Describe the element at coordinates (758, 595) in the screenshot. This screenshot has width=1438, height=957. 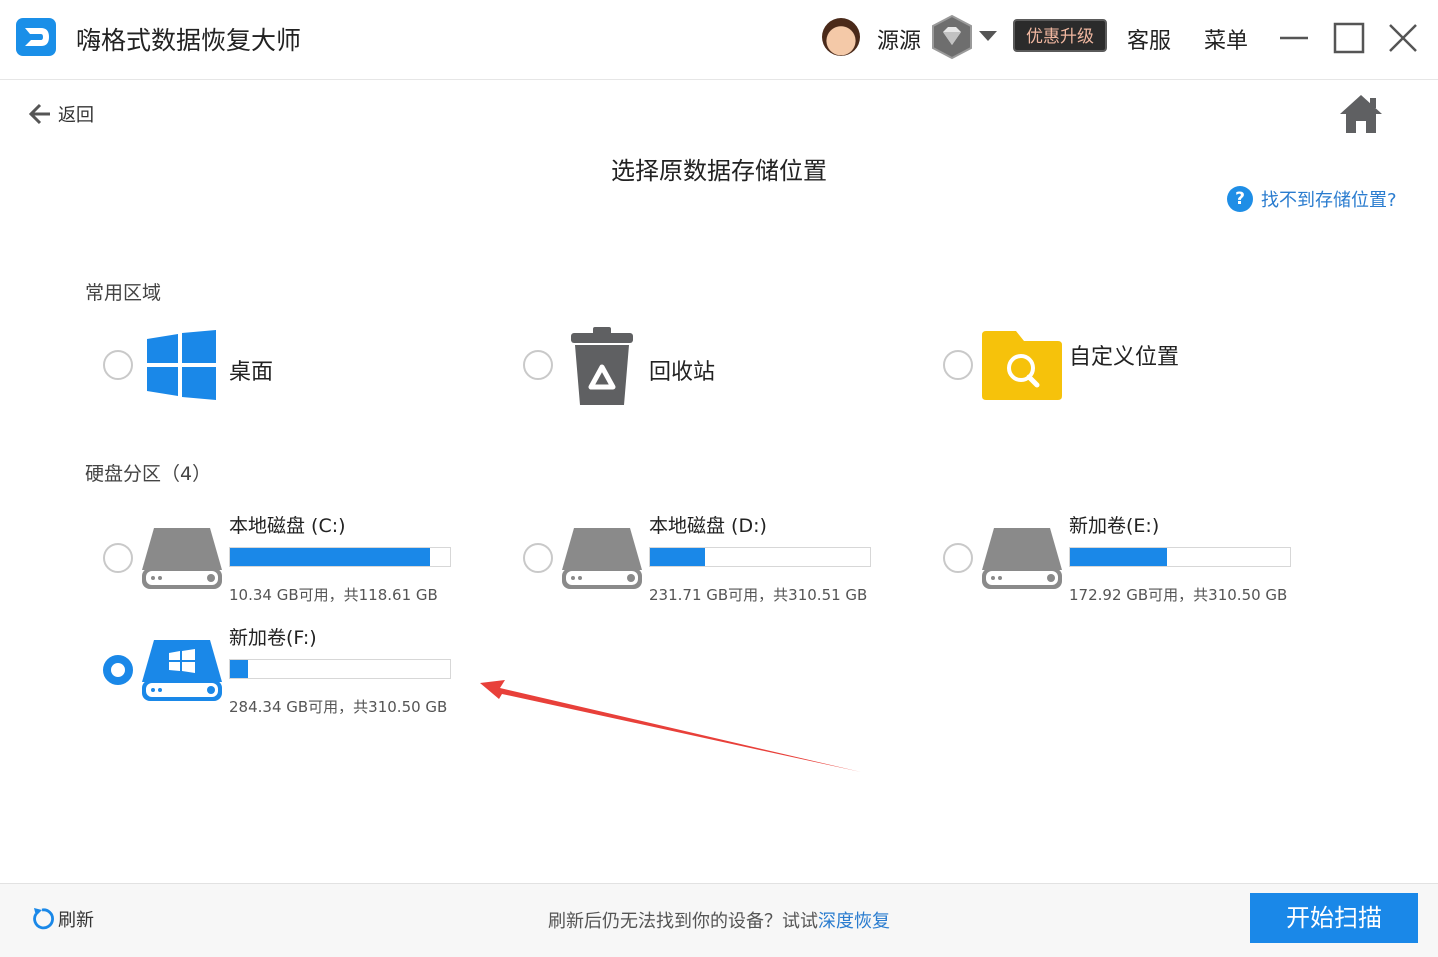
I see `drive-info: 231.71 GB可用，共310.51 GB` at that location.